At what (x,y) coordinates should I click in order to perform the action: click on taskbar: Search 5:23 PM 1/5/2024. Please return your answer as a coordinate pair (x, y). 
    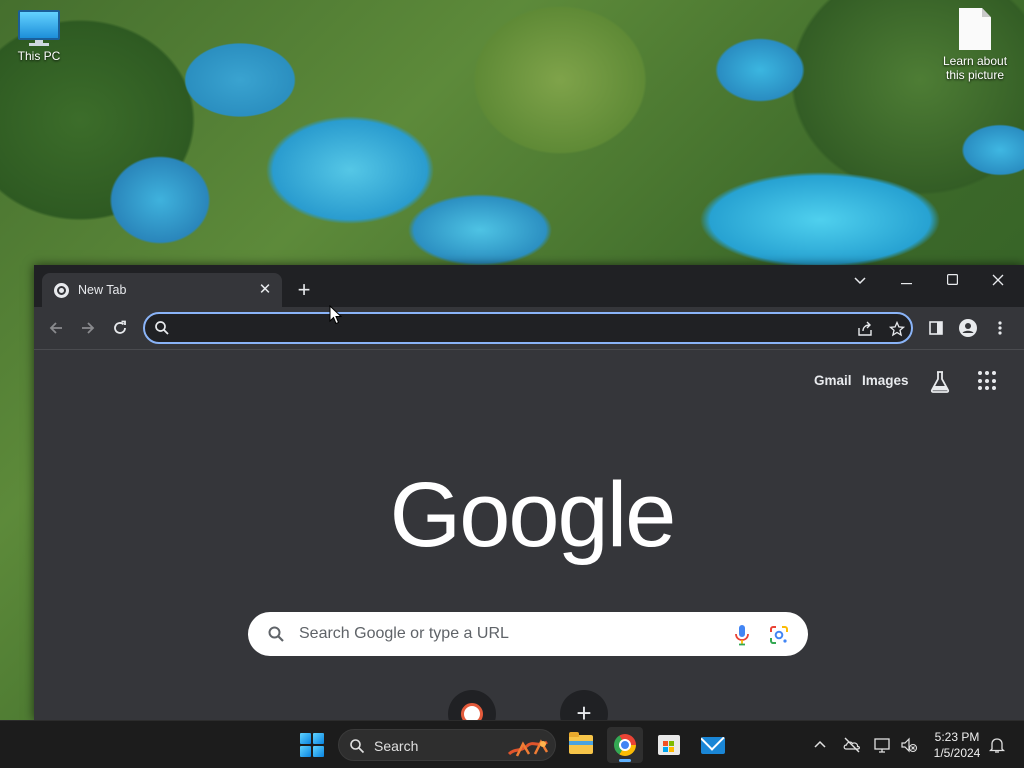
    Looking at the image, I should click on (512, 744).